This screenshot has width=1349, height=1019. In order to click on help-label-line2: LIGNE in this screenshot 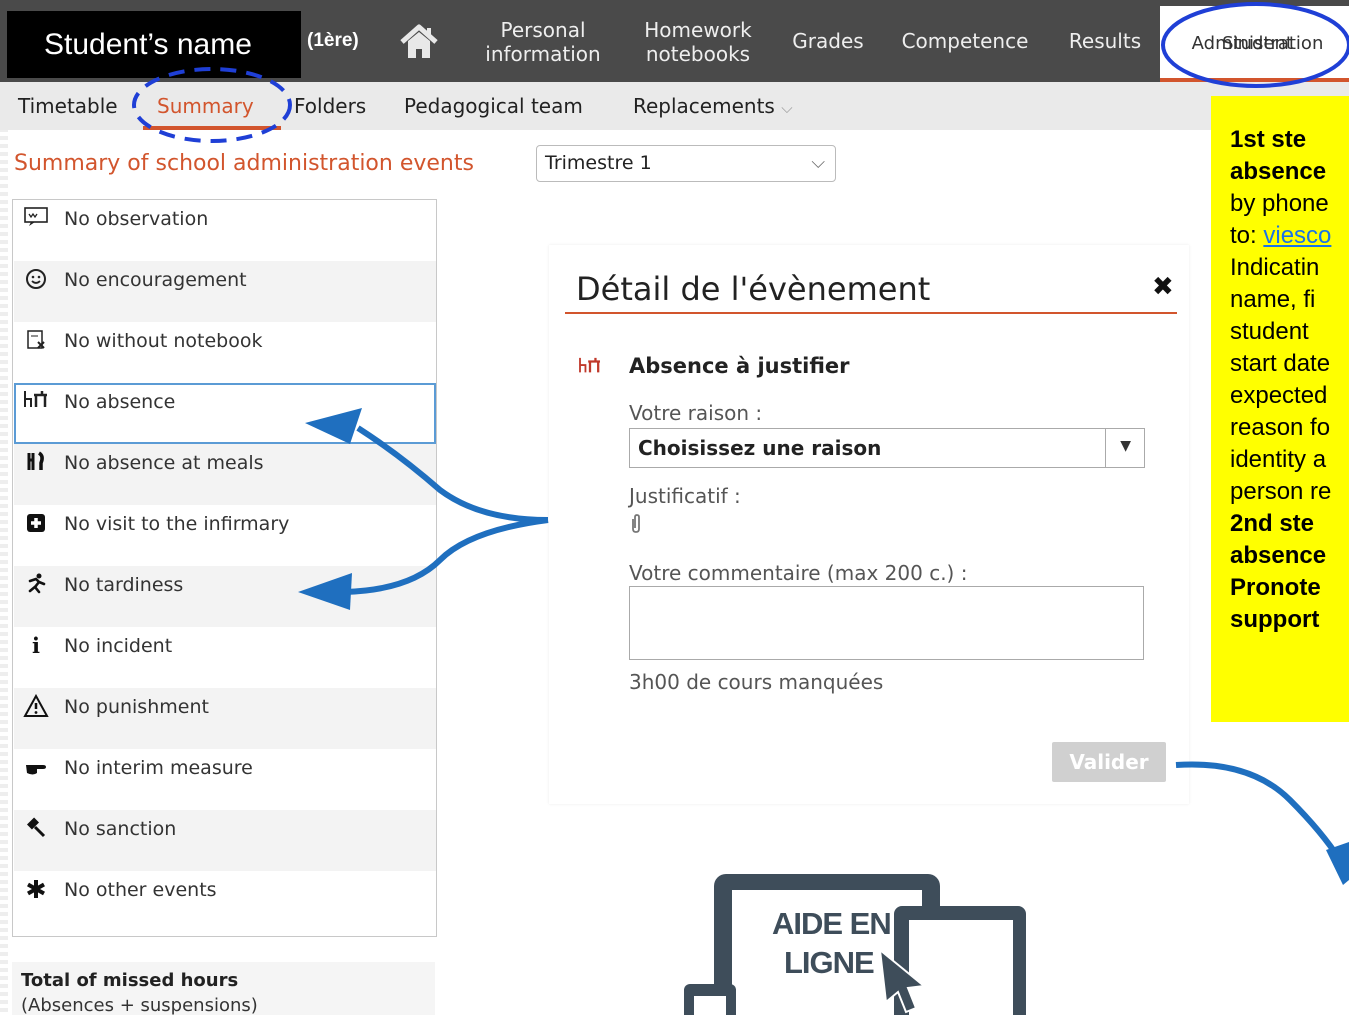, I will do `click(829, 962)`.